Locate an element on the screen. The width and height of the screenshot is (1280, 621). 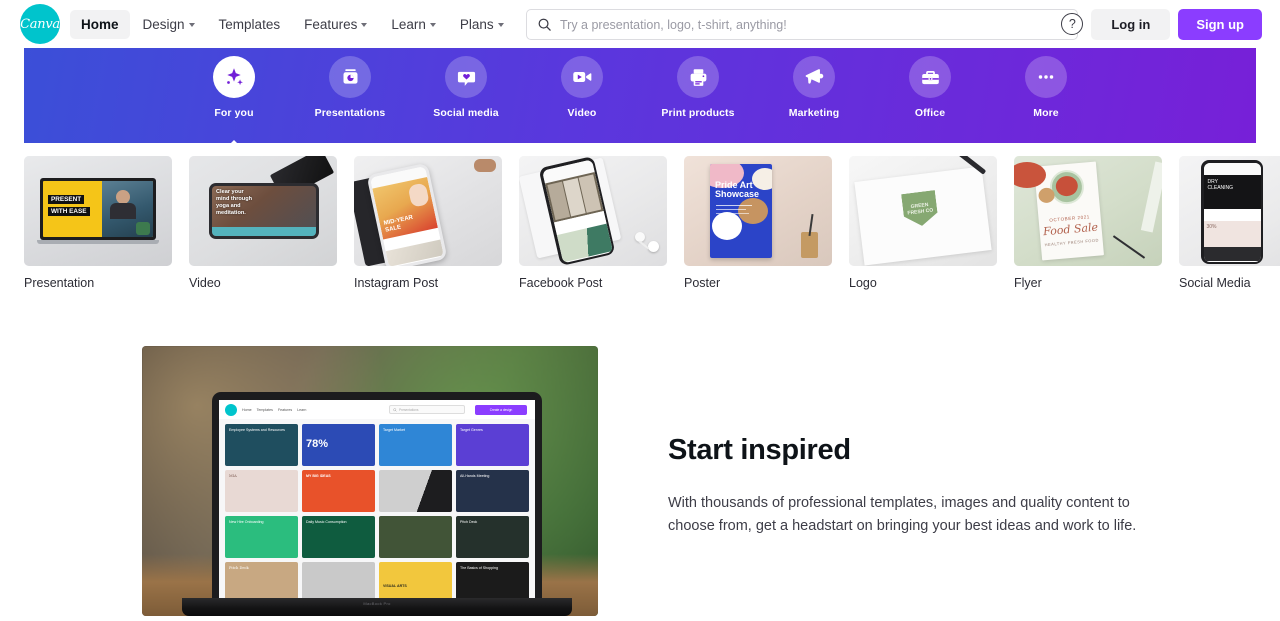
nav-item-home-label: Home is located at coordinates (100, 24).